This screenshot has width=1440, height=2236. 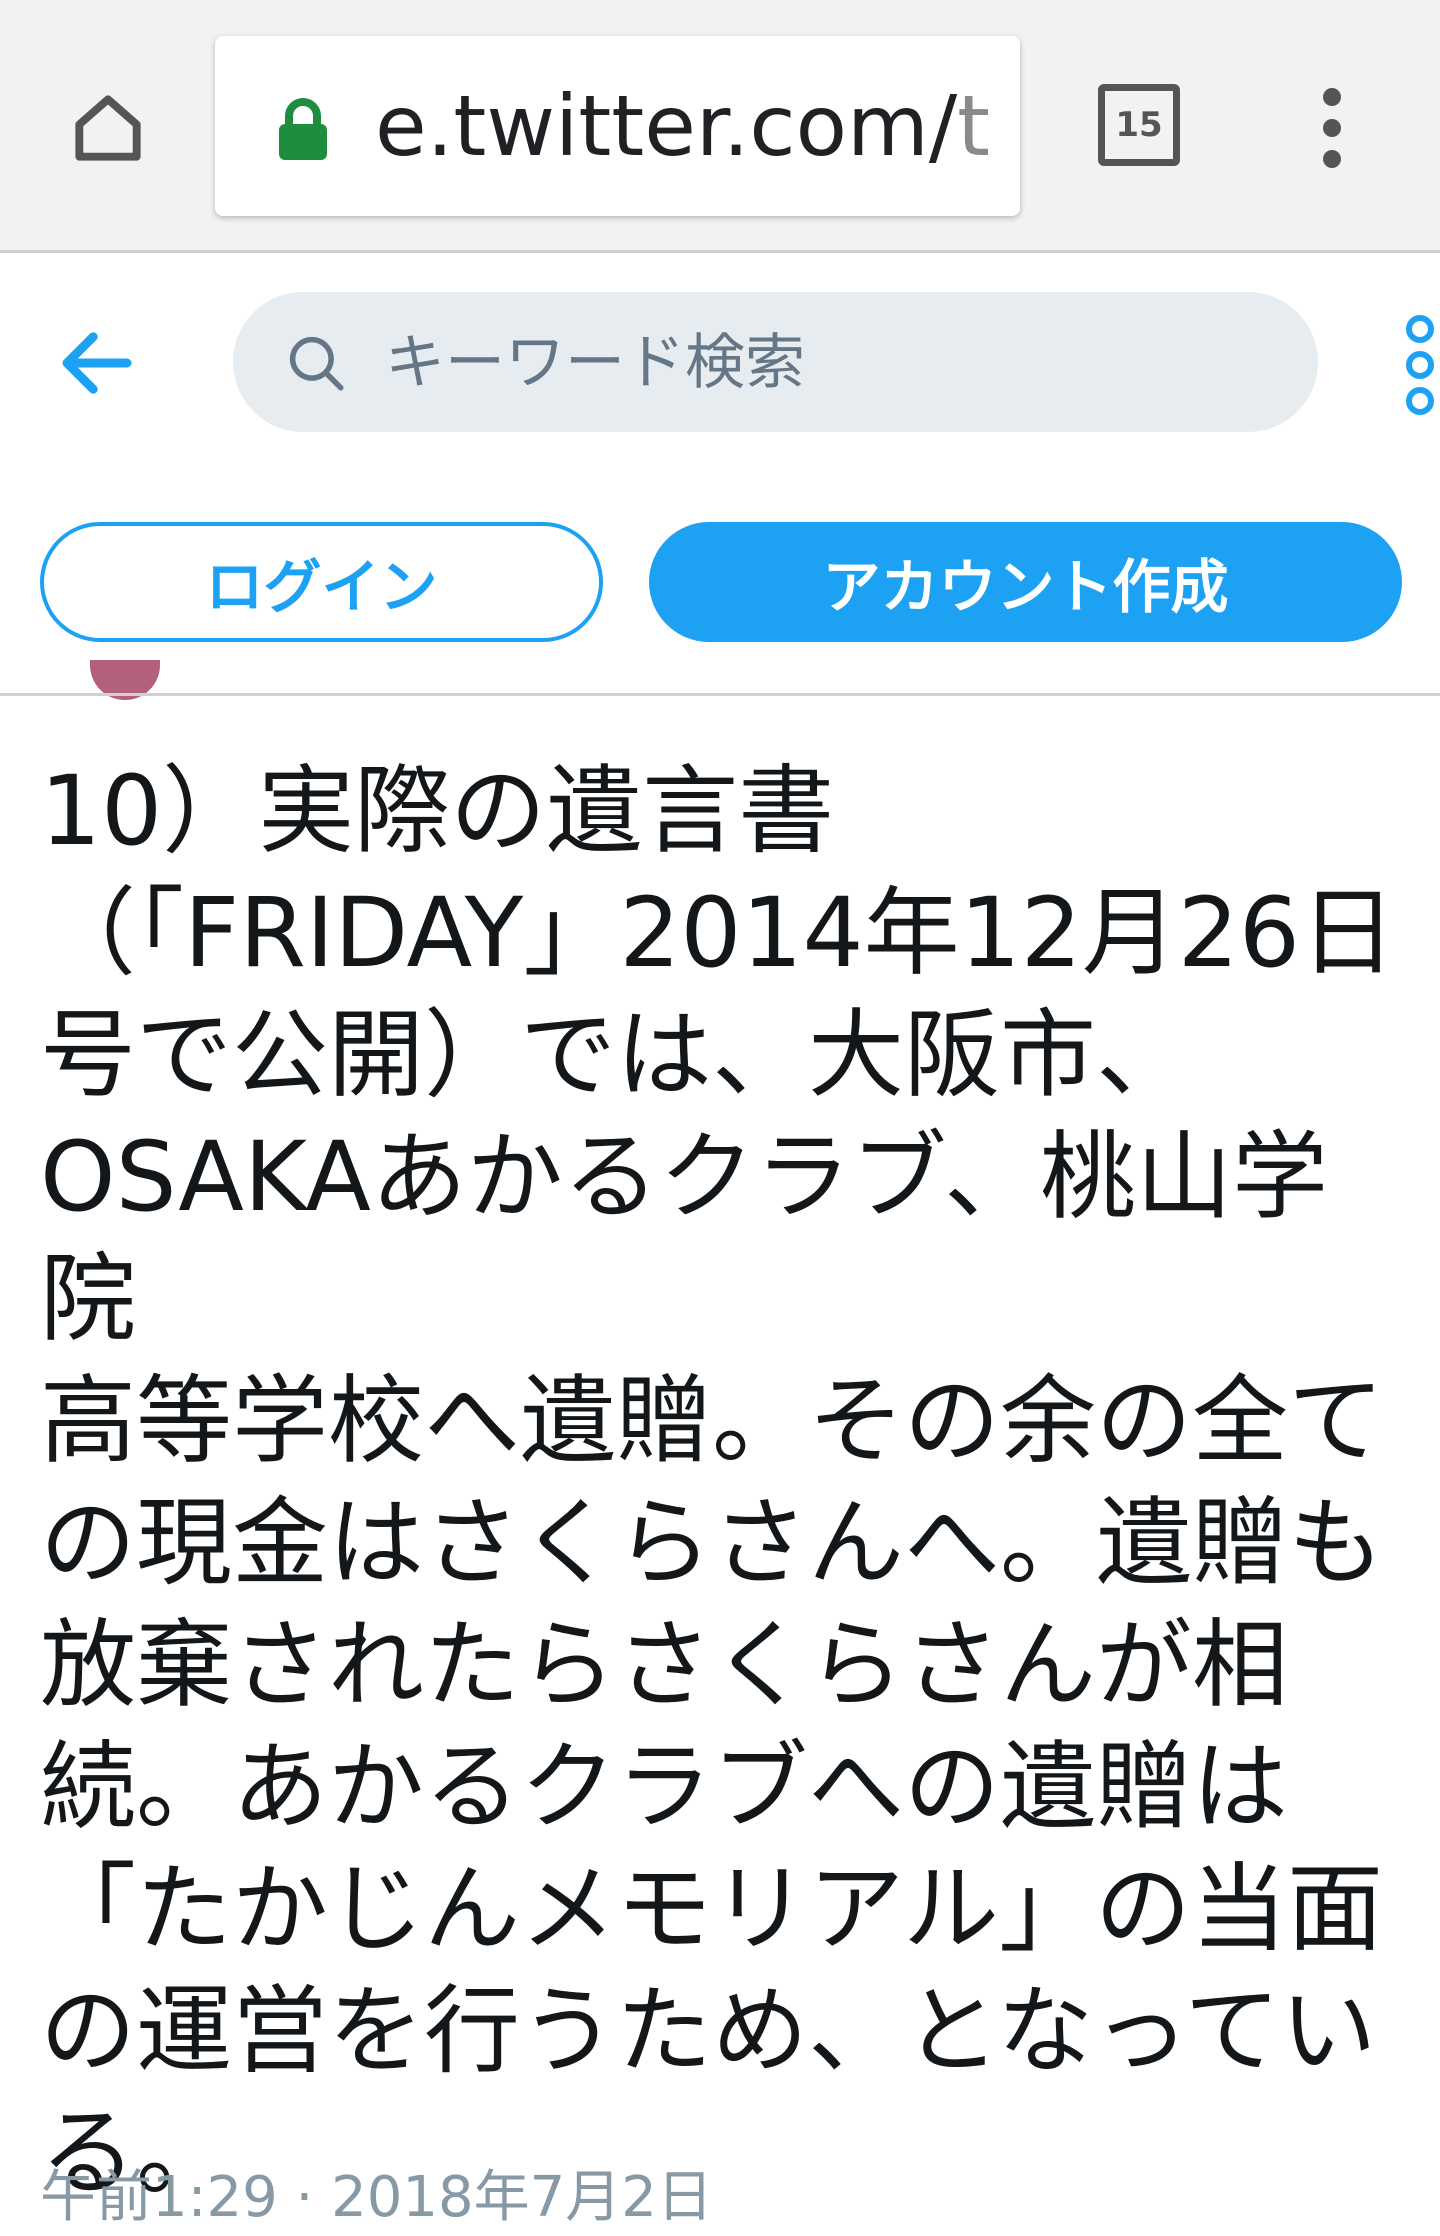 I want to click on tweet-timestamp: 午前1:29 · 2018年7月2日, so click(x=376, y=2198).